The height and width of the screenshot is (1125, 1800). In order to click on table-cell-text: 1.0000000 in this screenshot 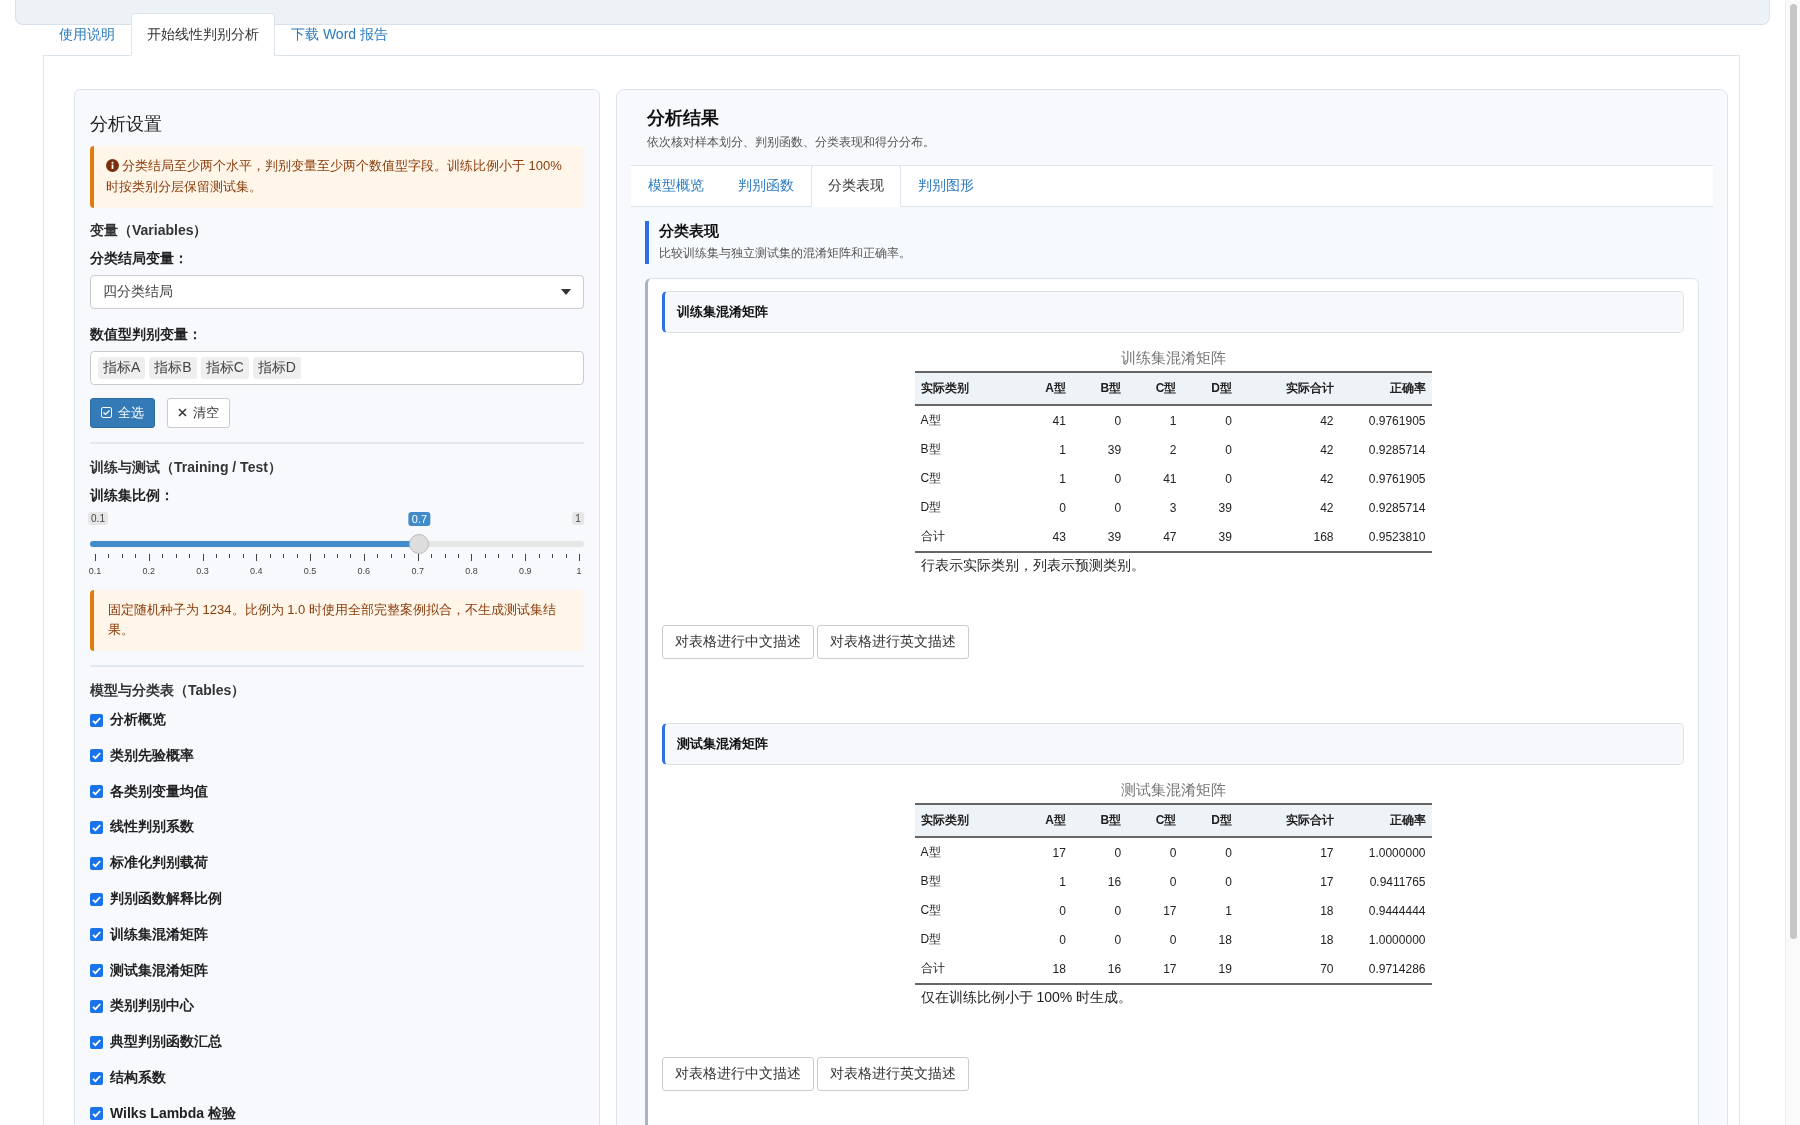, I will do `click(1397, 940)`.